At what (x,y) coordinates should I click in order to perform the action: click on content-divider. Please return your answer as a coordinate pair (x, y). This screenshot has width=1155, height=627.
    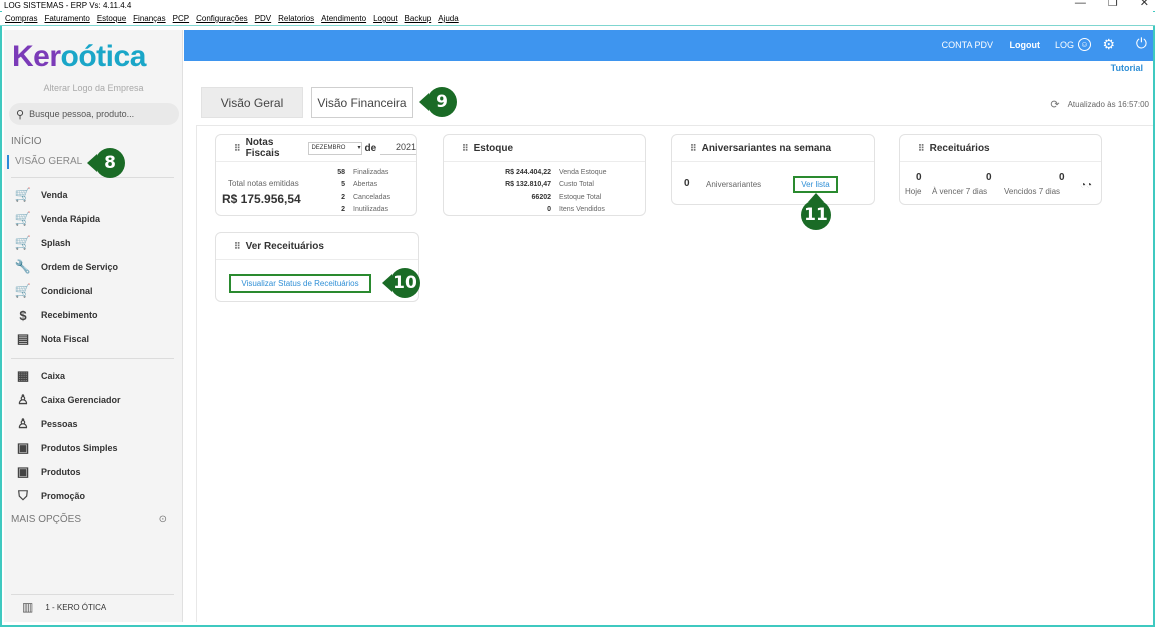
    Looking at the image, I should click on (196, 373).